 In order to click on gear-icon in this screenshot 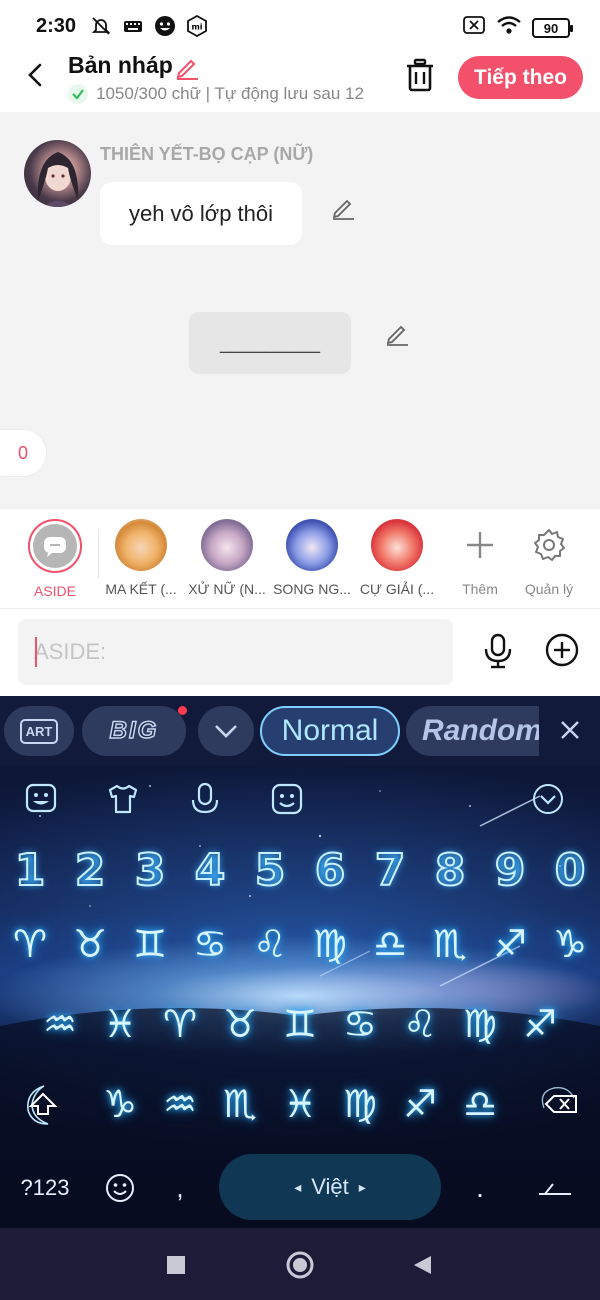, I will do `click(549, 545)`.